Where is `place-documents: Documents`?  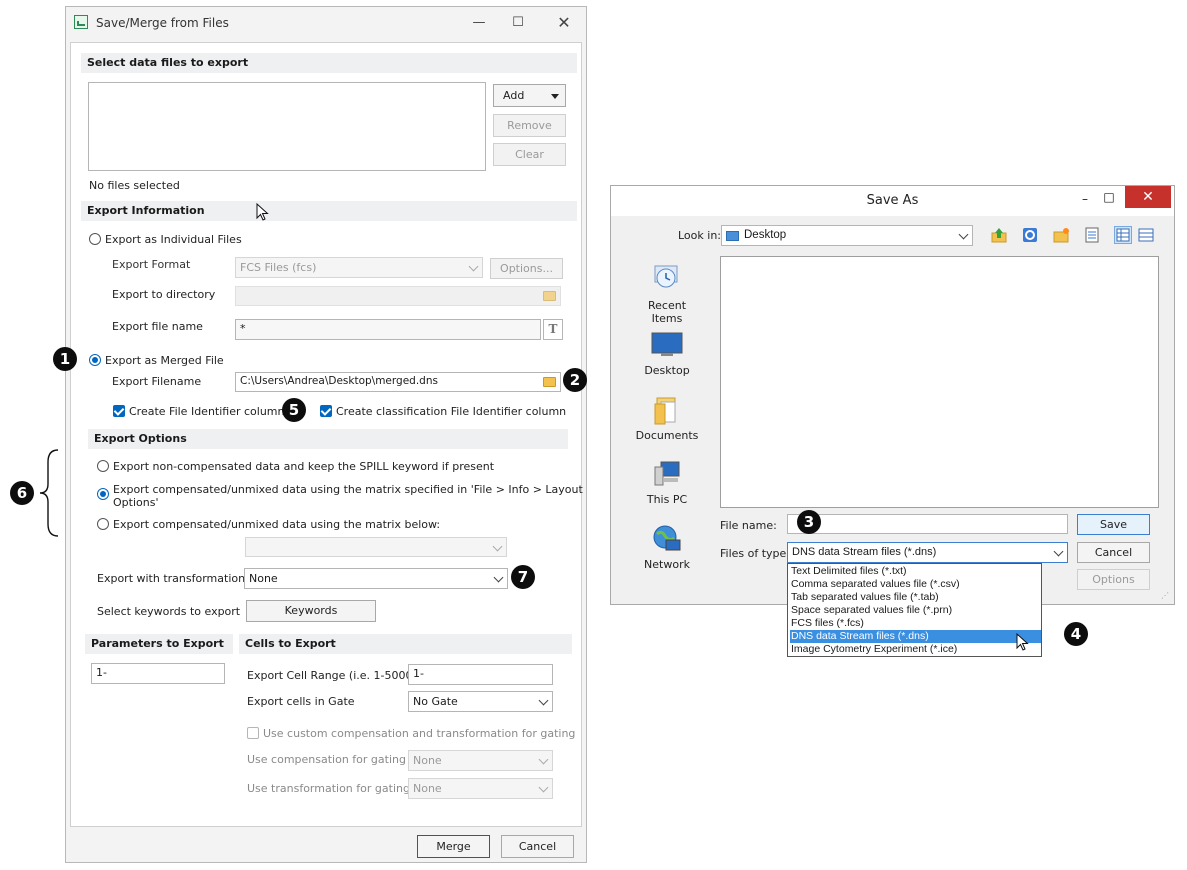 place-documents: Documents is located at coordinates (667, 419).